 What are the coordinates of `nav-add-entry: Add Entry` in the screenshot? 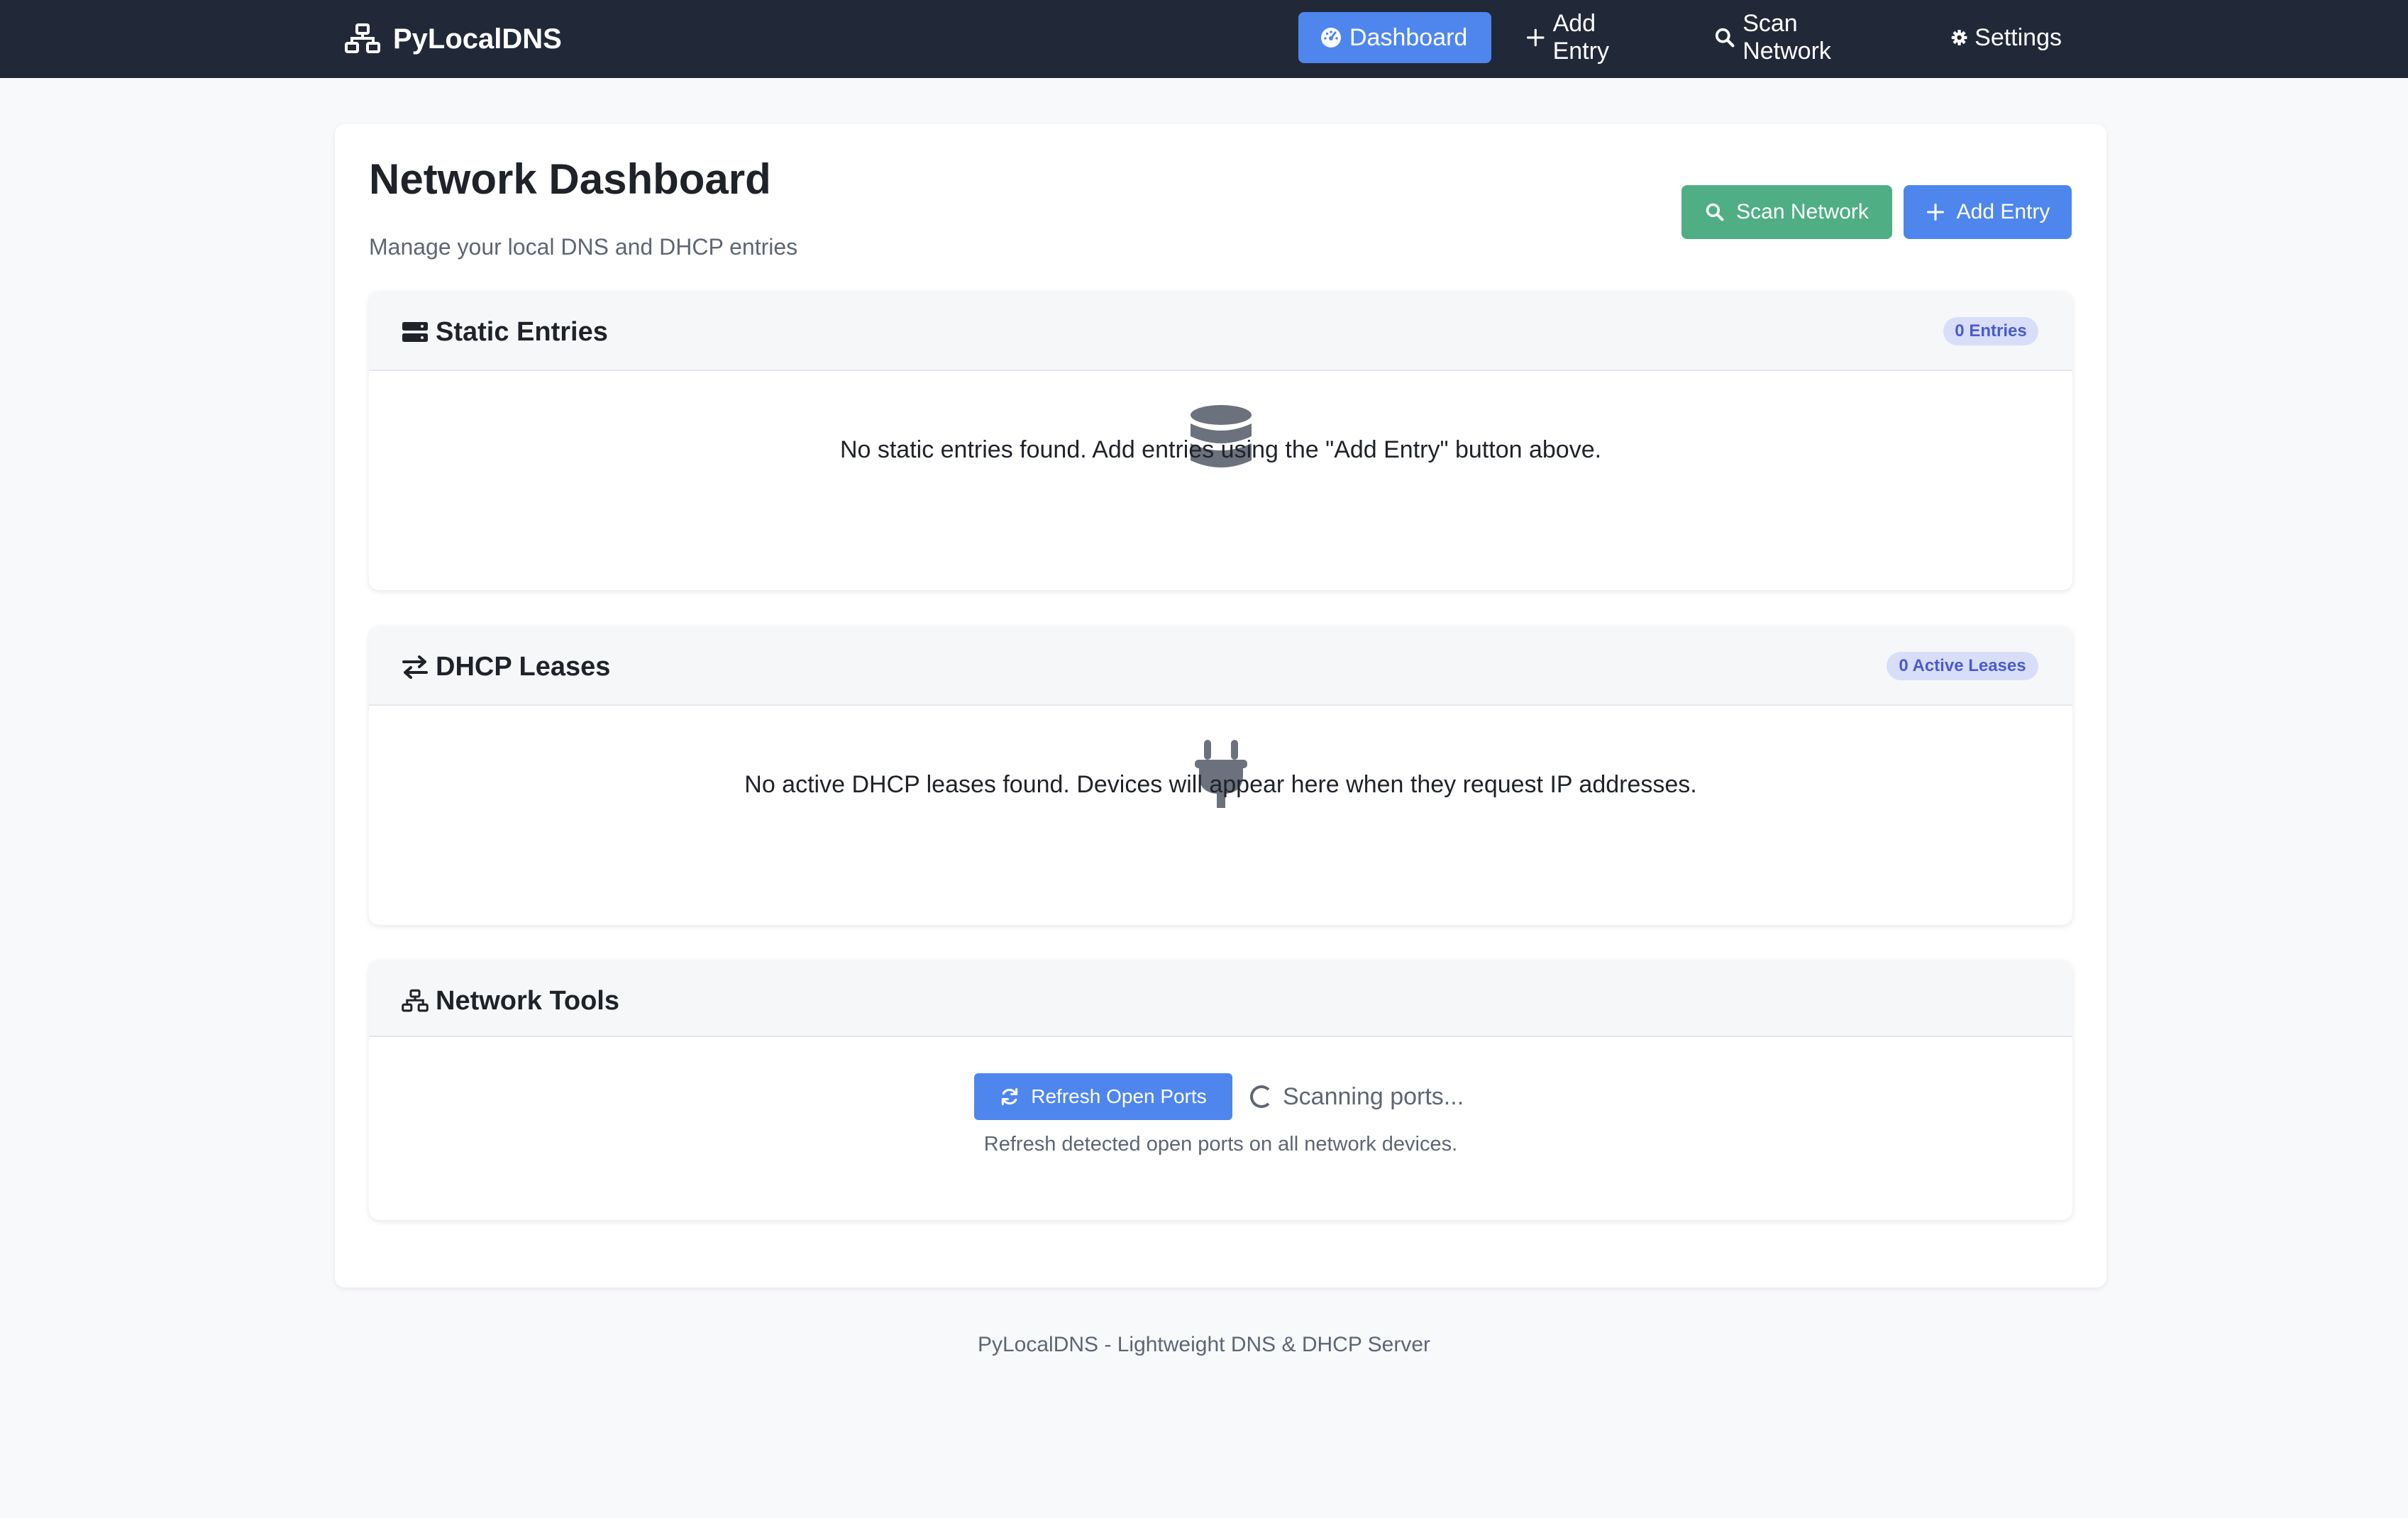 It's located at (1586, 37).